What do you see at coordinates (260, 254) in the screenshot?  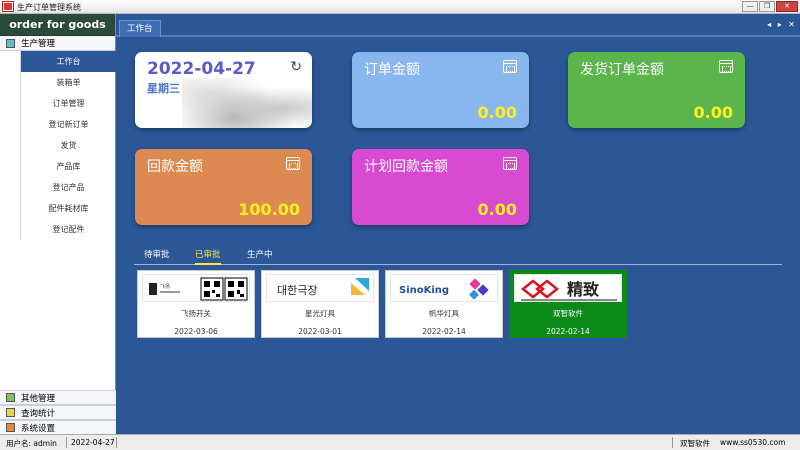 I see `tab-in-production: 生产中` at bounding box center [260, 254].